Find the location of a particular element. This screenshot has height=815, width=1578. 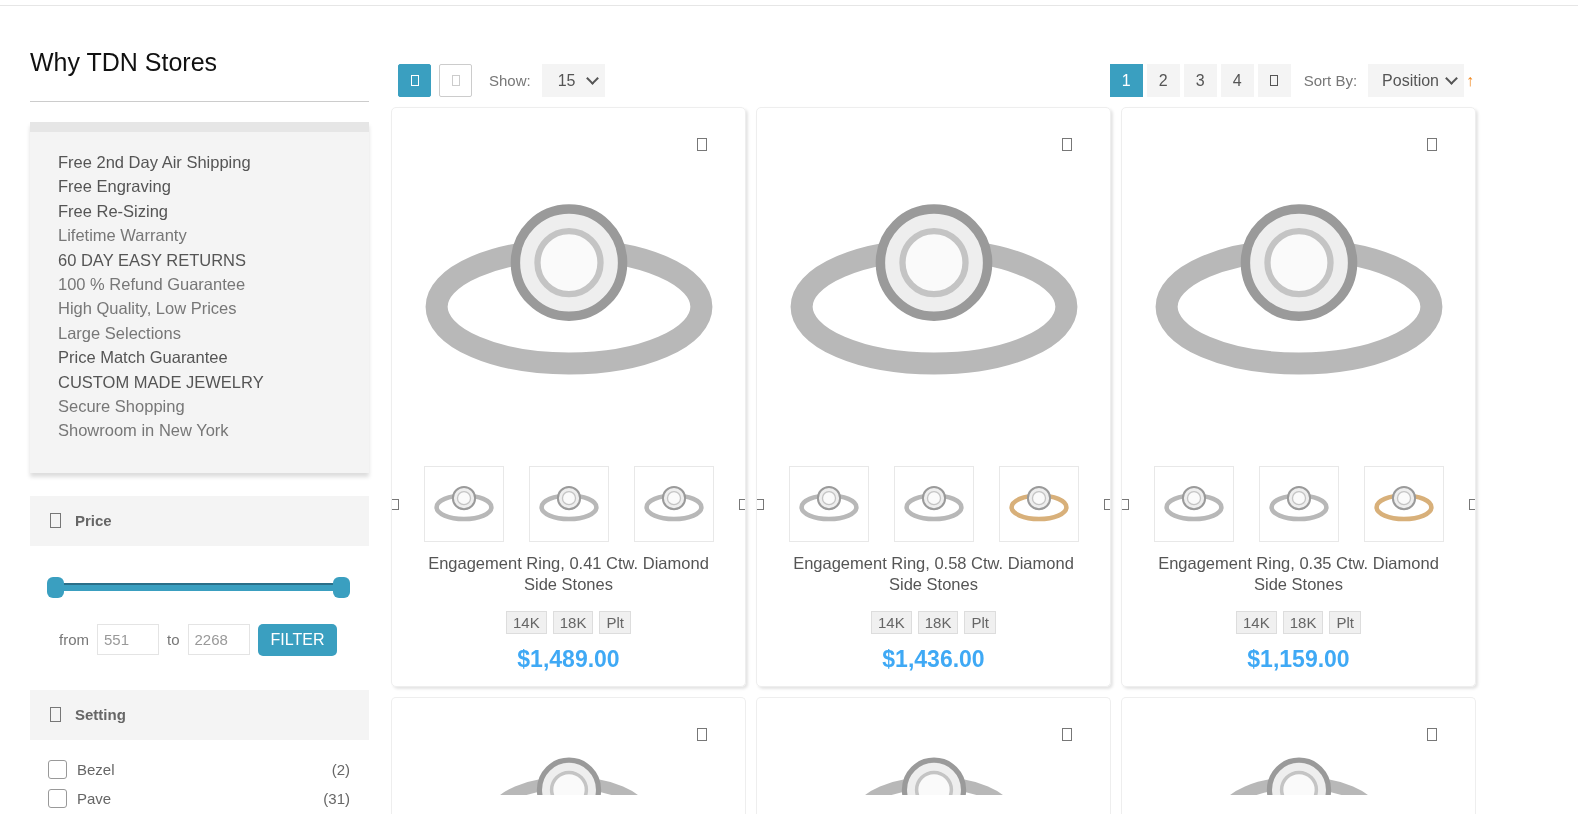

feature-text: Free Re-Sizing is located at coordinates (114, 211).